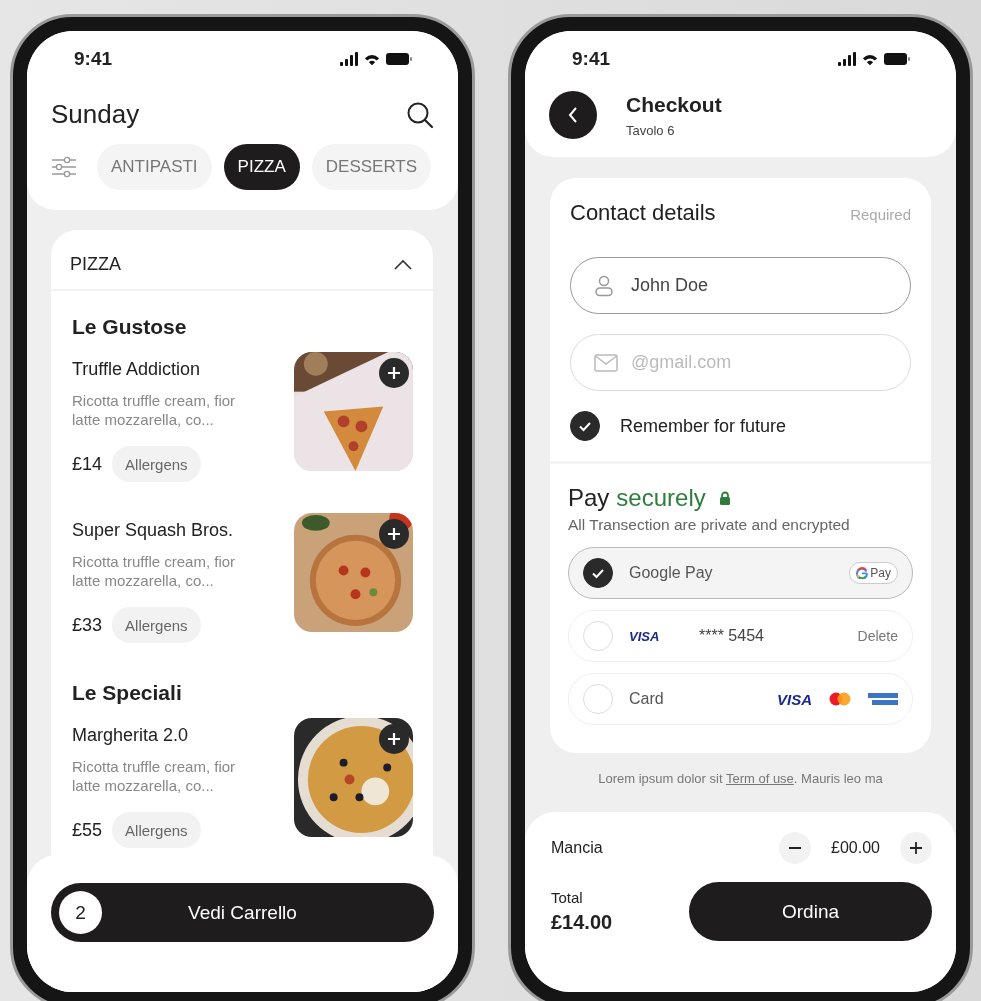 The image size is (981, 1001). Describe the element at coordinates (95, 264) in the screenshot. I see `section-title: PIZZA` at that location.